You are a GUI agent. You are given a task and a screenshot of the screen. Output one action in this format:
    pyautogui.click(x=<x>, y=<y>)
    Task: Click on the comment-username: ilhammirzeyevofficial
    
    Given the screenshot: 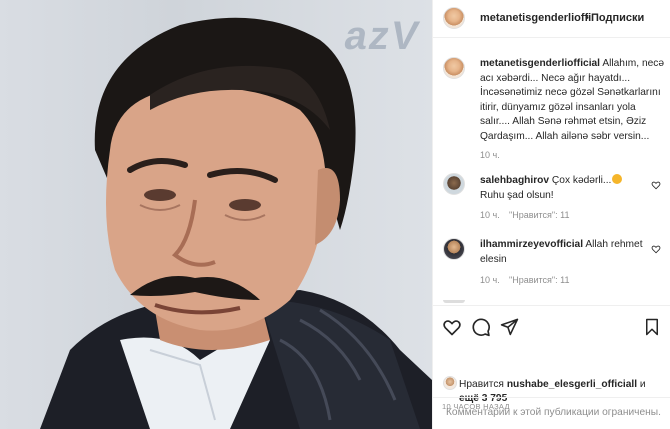 What is the action you would take?
    pyautogui.click(x=531, y=244)
    